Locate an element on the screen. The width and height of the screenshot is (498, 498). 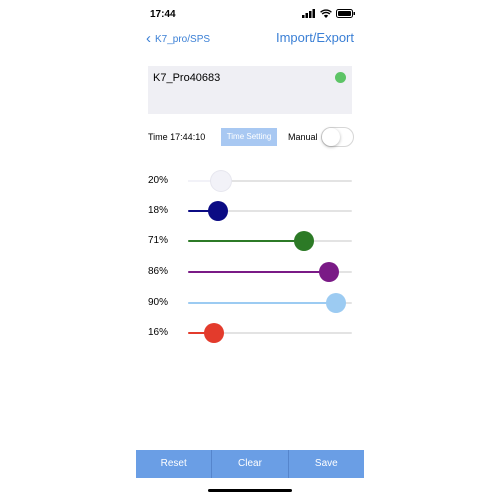
navigation-bar: ‹ K7_pro/SPS Import/Export is located at coordinates (250, 41).